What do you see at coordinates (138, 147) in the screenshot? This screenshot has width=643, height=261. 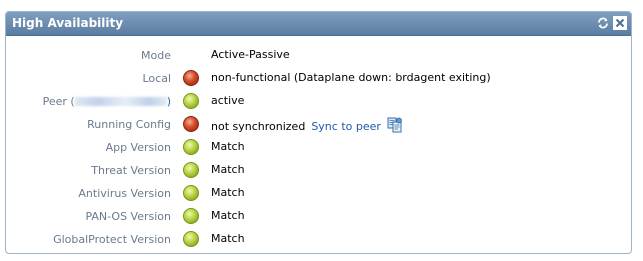 I see `label-app-version: App Version` at bounding box center [138, 147].